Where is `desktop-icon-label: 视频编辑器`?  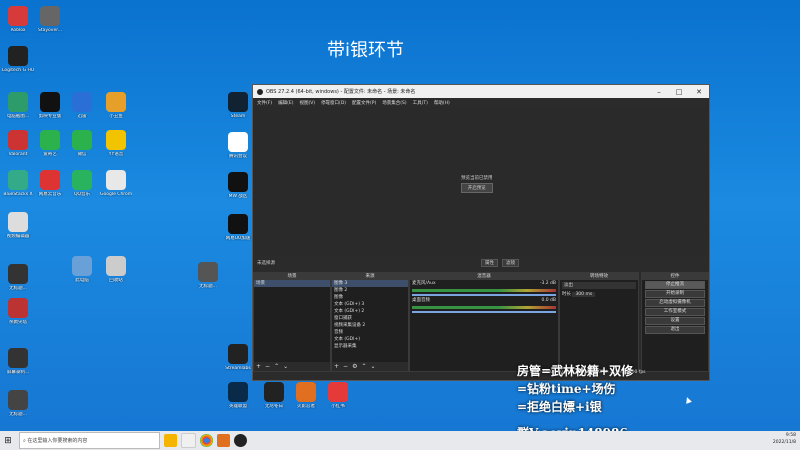 desktop-icon-label: 视频编辑器 is located at coordinates (18, 236).